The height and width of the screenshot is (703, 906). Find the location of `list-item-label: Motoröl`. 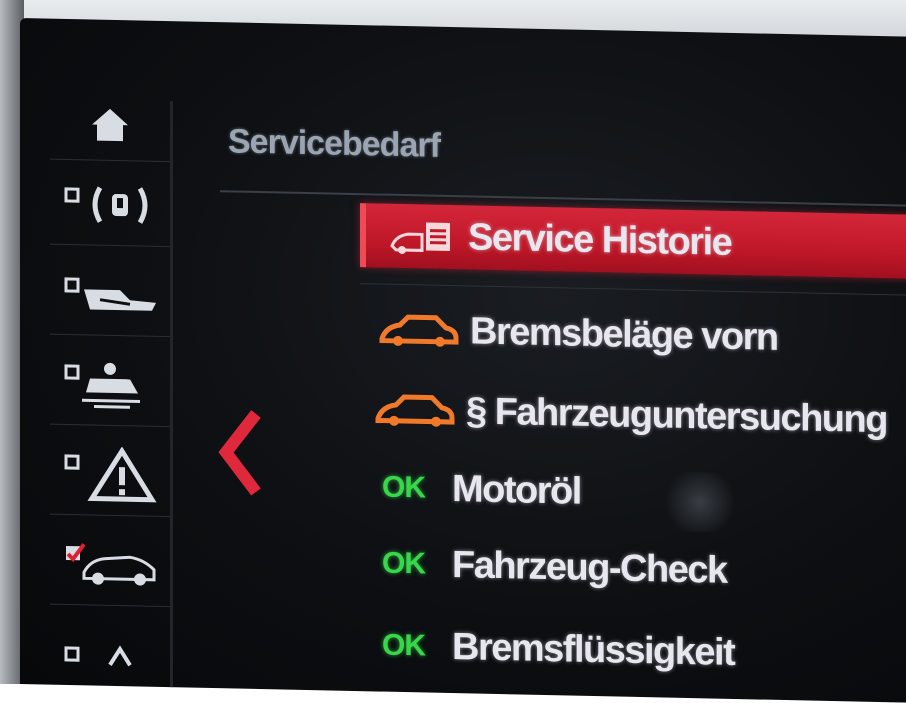

list-item-label: Motoröl is located at coordinates (516, 490).